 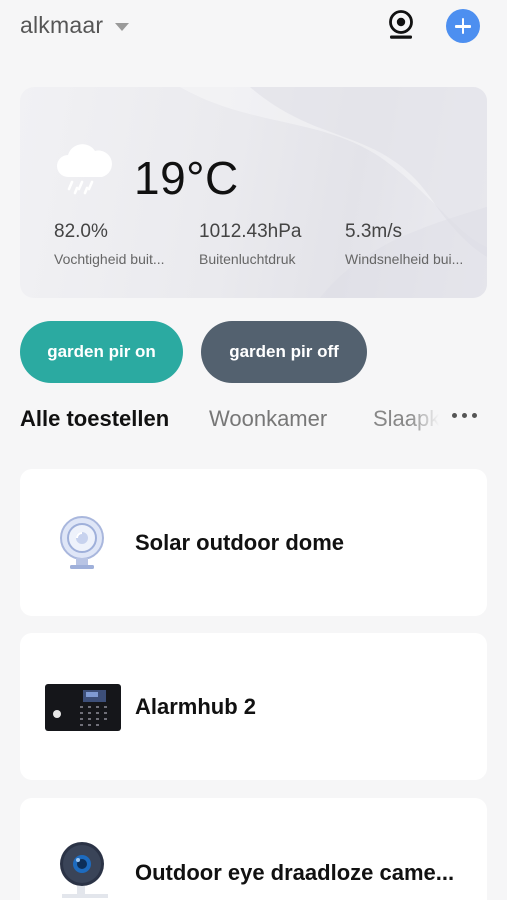 What do you see at coordinates (268, 419) in the screenshot?
I see `tab-living-room: Woonkamer` at bounding box center [268, 419].